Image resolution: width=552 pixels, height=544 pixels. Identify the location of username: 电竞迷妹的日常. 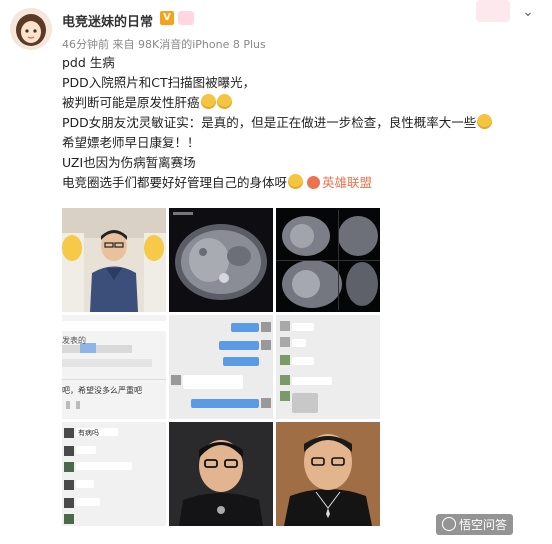
(107, 20).